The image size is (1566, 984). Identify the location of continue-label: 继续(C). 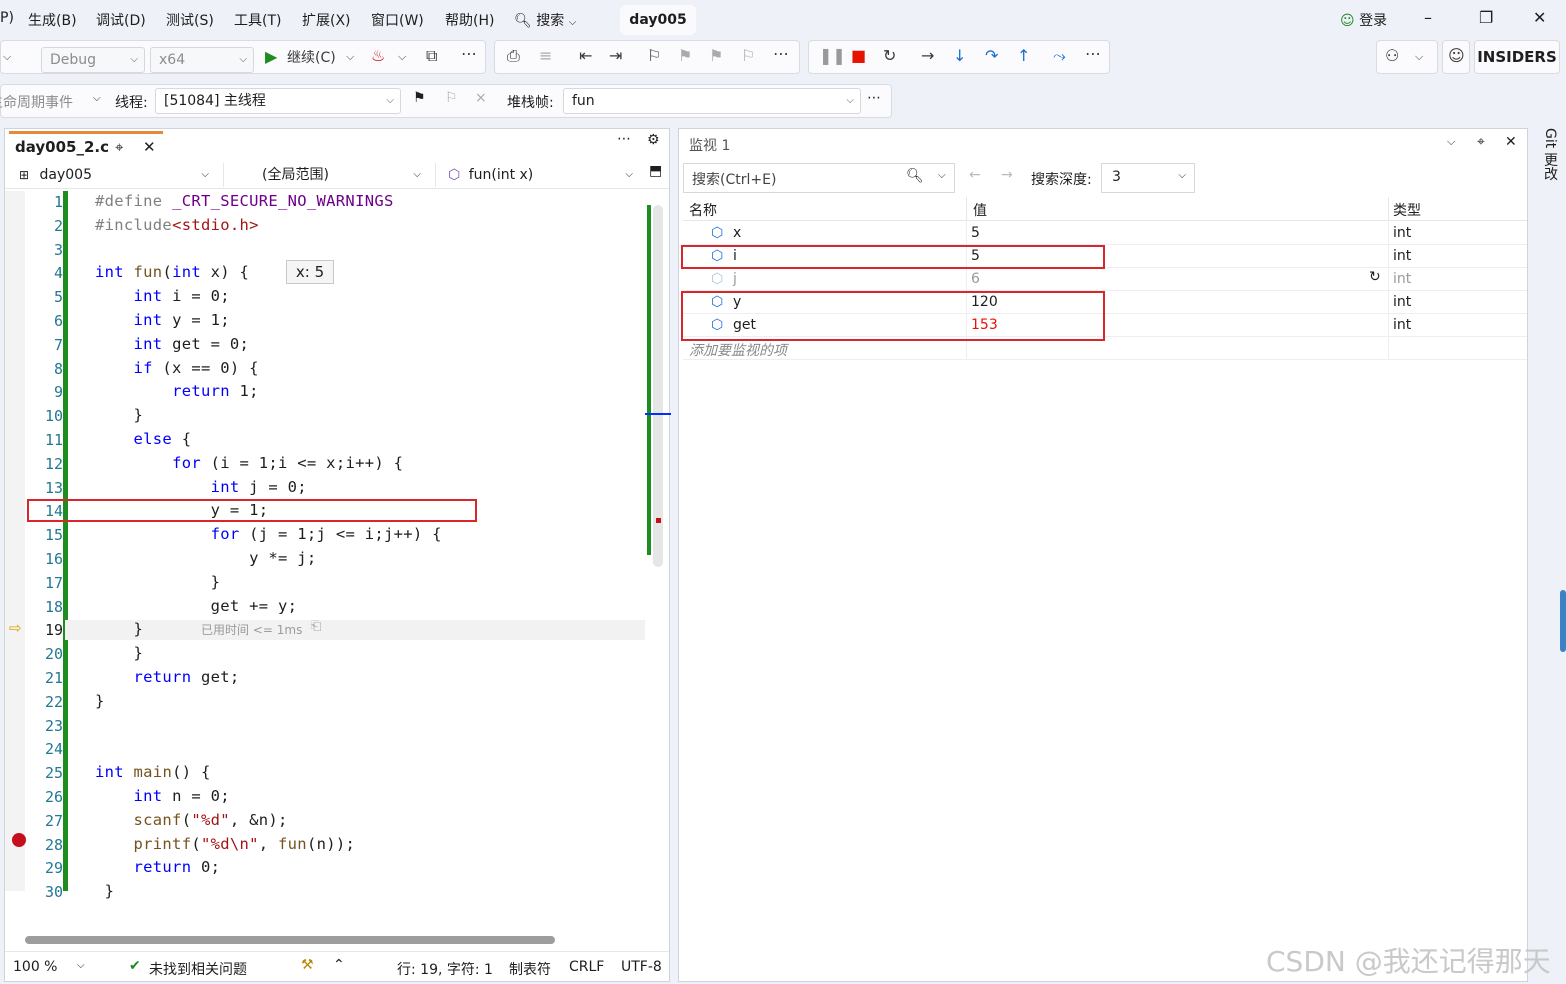
(311, 58).